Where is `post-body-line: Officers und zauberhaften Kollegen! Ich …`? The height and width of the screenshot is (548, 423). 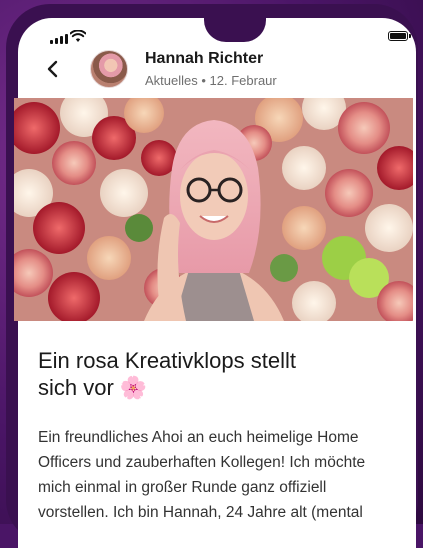 post-body-line: Officers und zauberhaften Kollegen! Ich … is located at coordinates (202, 462).